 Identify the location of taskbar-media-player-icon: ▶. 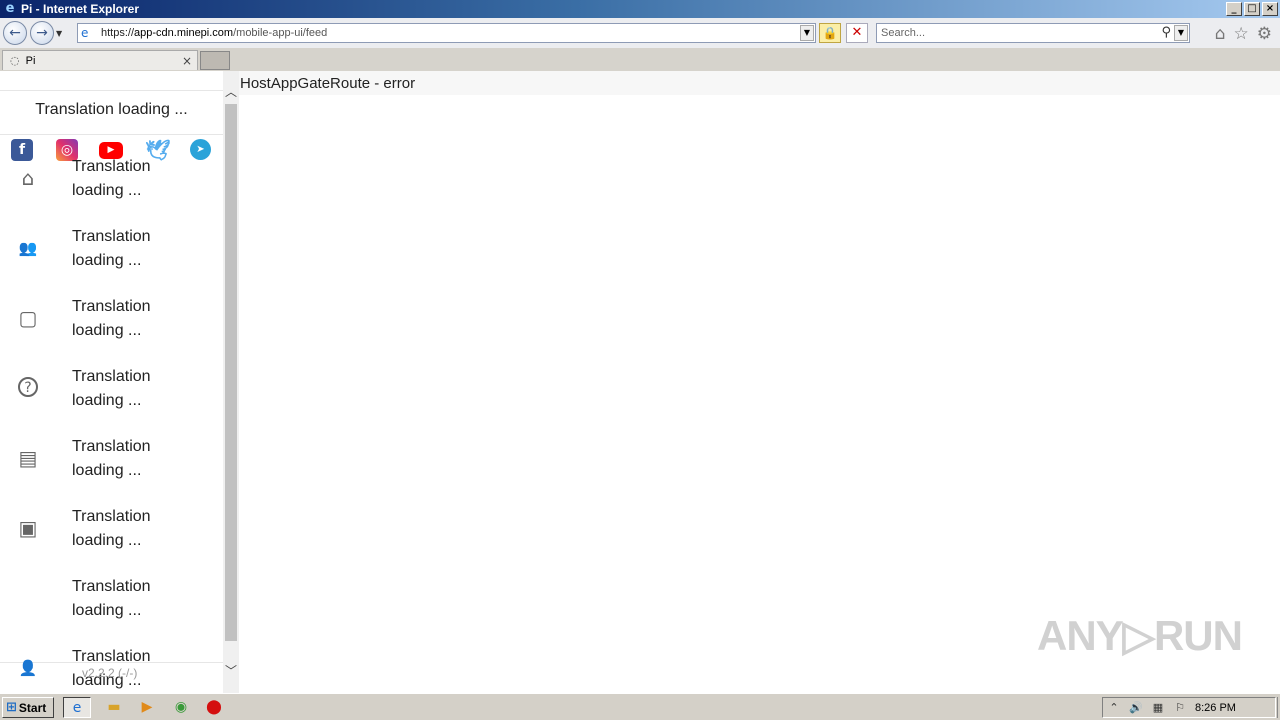
(147, 707).